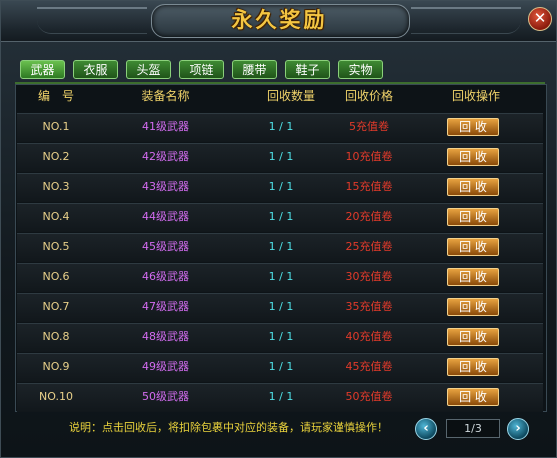  Describe the element at coordinates (56, 276) in the screenshot. I see `row-id: NO.6` at that location.